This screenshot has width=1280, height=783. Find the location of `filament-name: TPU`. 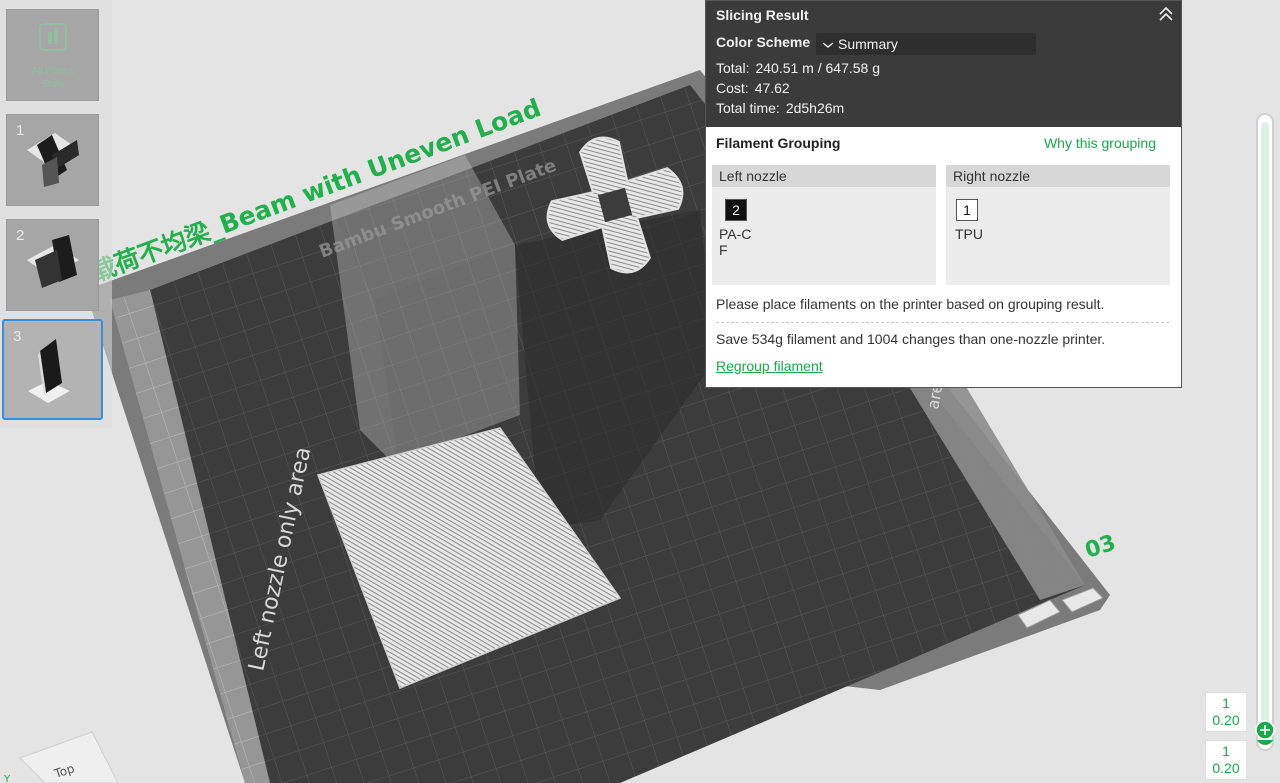

filament-name: TPU is located at coordinates (969, 234).